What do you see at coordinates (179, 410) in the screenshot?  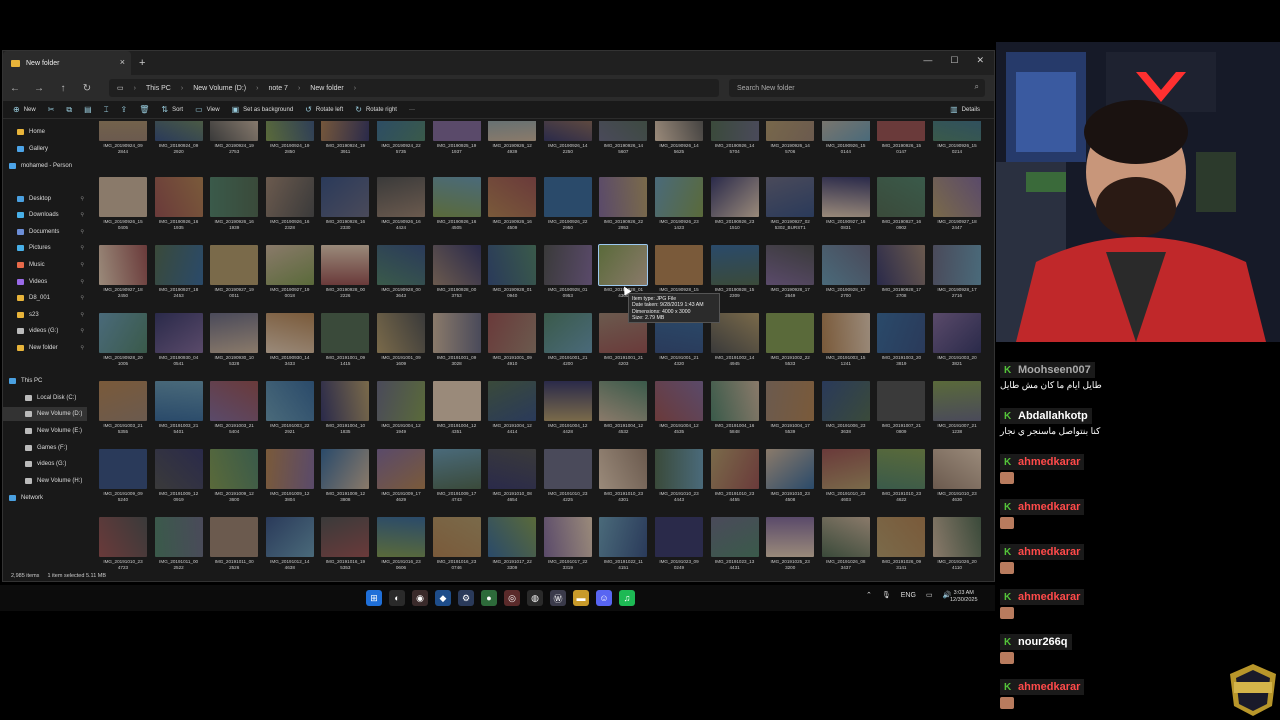 I see `file-item: IMG_20191003_21 5401` at bounding box center [179, 410].